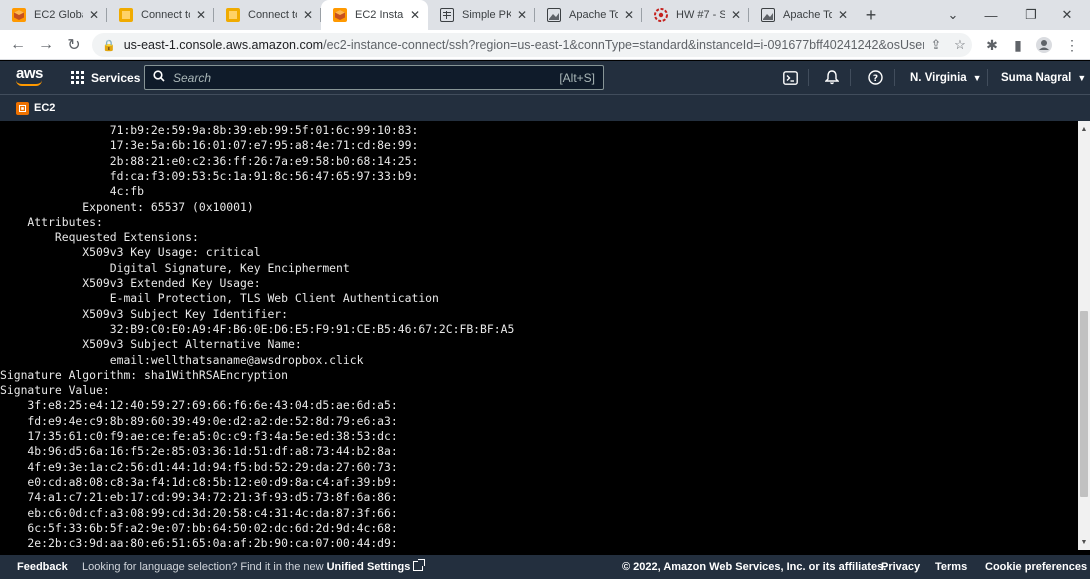 This screenshot has height=579, width=1090. I want to click on browser-tab-ec2-instance-connect: EC2 Instanc ✕, so click(374, 15).